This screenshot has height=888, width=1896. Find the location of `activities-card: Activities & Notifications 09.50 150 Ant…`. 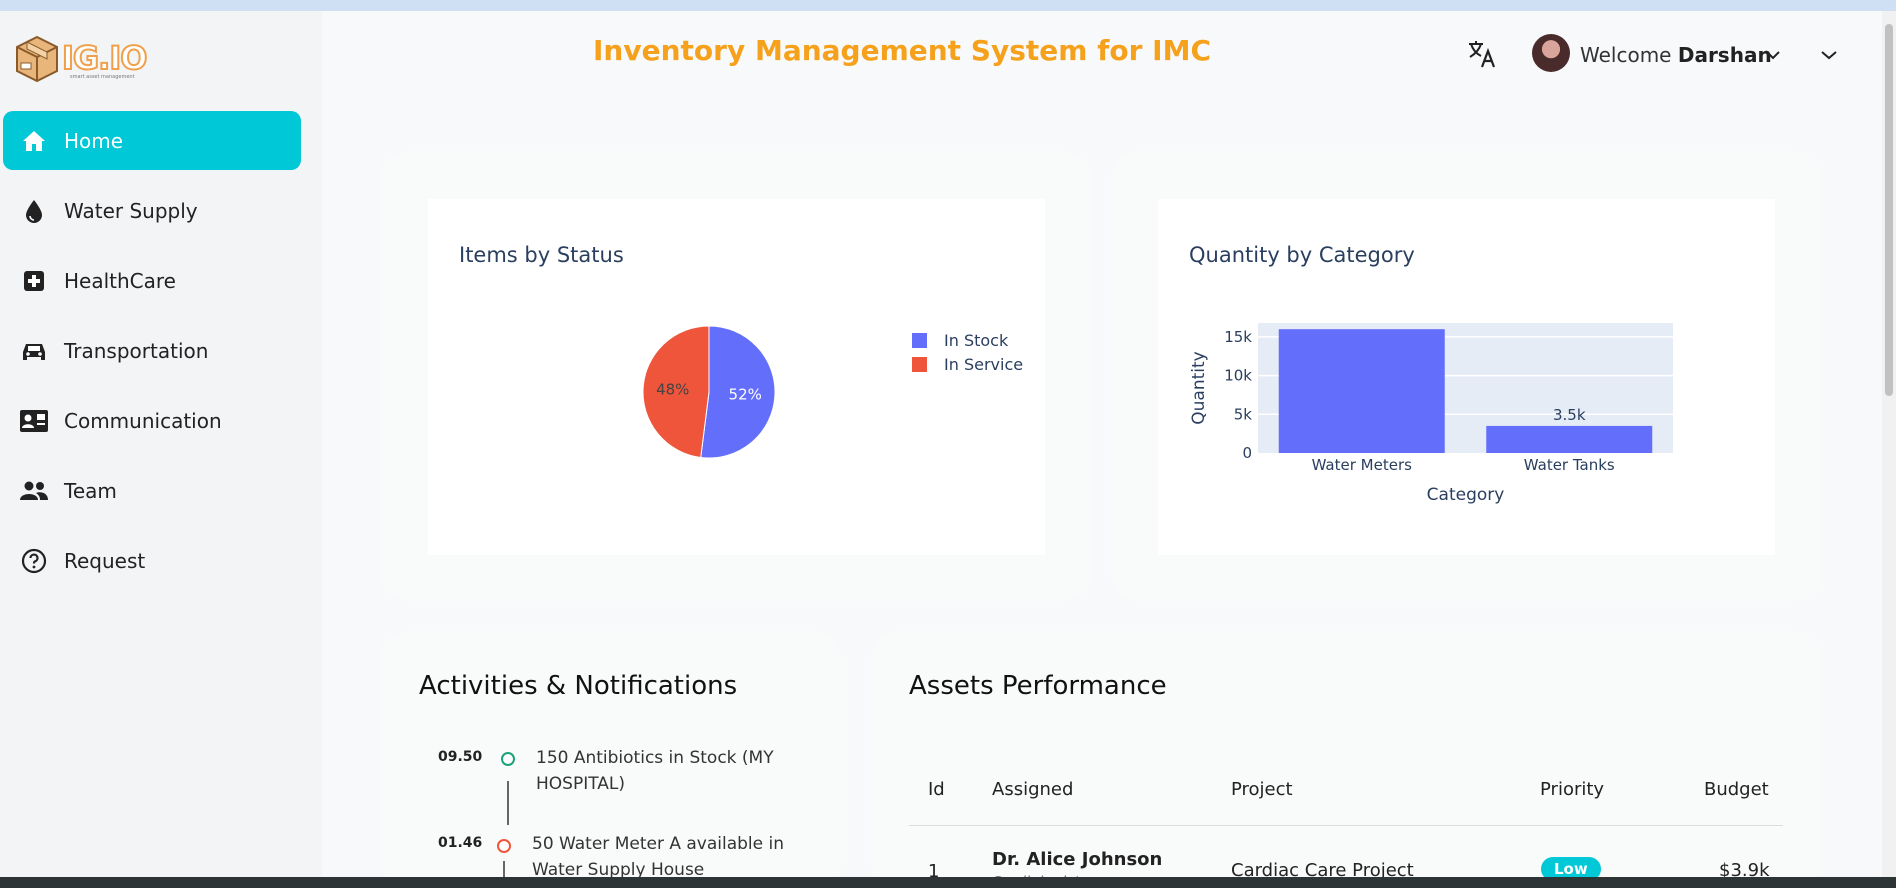

activities-card: Activities & Notifications 09.50 150 Ant… is located at coordinates (611, 759).